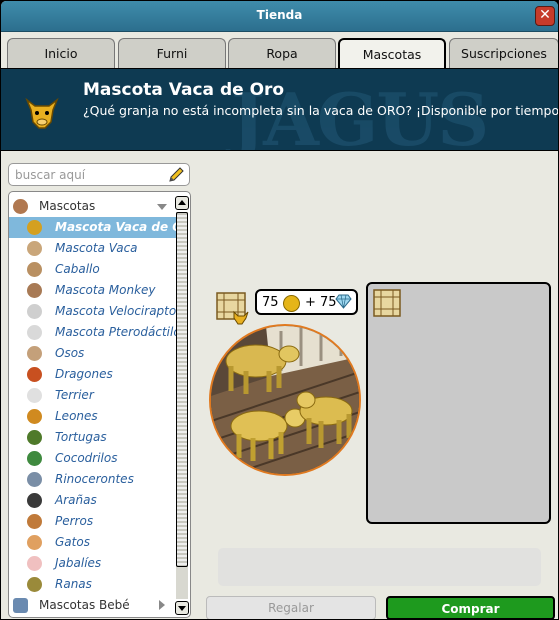 The height and width of the screenshot is (620, 559). I want to click on list-item: Mascota Pterodáctilo, so click(95, 332).